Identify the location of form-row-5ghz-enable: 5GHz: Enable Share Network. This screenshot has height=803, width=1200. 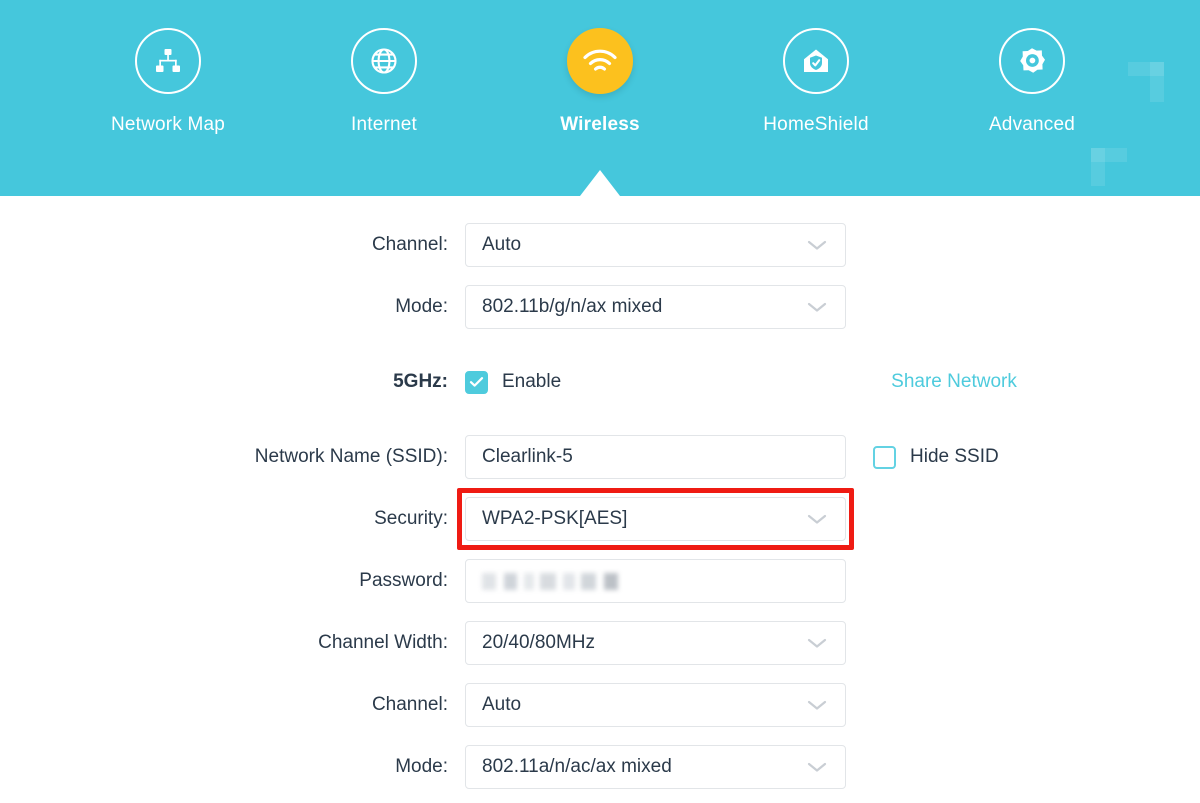
(600, 382).